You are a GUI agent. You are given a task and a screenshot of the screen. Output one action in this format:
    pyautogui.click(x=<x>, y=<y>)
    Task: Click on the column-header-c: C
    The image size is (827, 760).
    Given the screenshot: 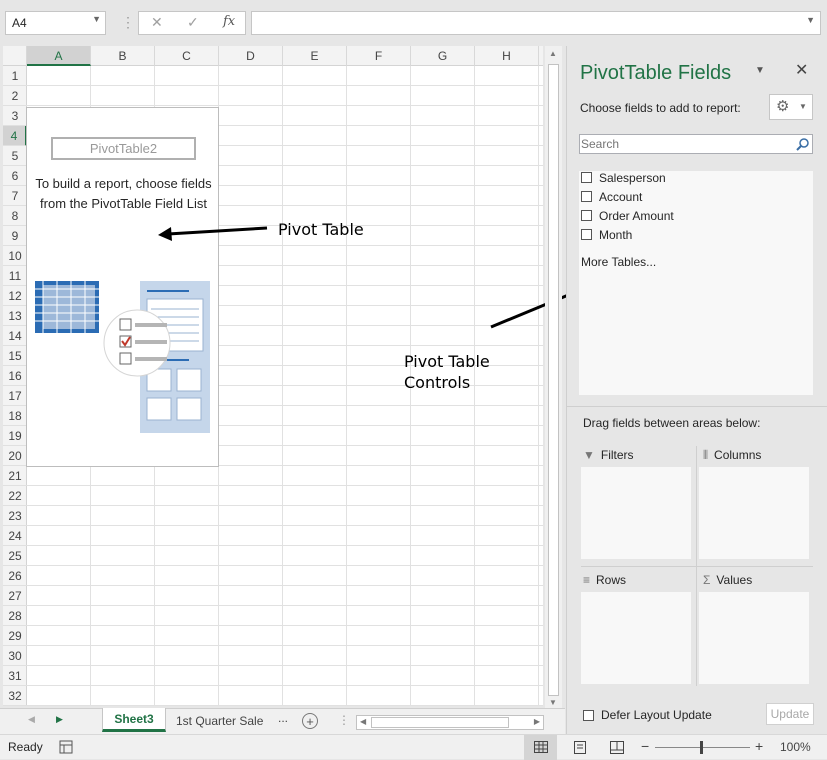 What is the action you would take?
    pyautogui.click(x=187, y=56)
    